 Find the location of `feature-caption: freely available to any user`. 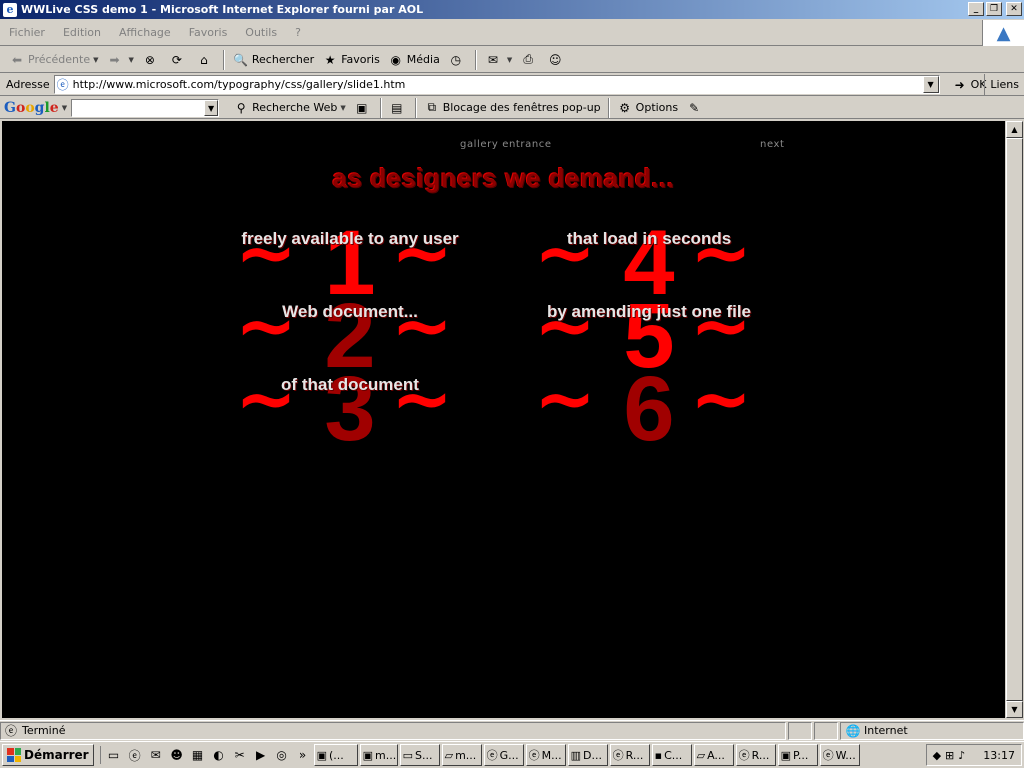

feature-caption: freely available to any user is located at coordinates (350, 238).